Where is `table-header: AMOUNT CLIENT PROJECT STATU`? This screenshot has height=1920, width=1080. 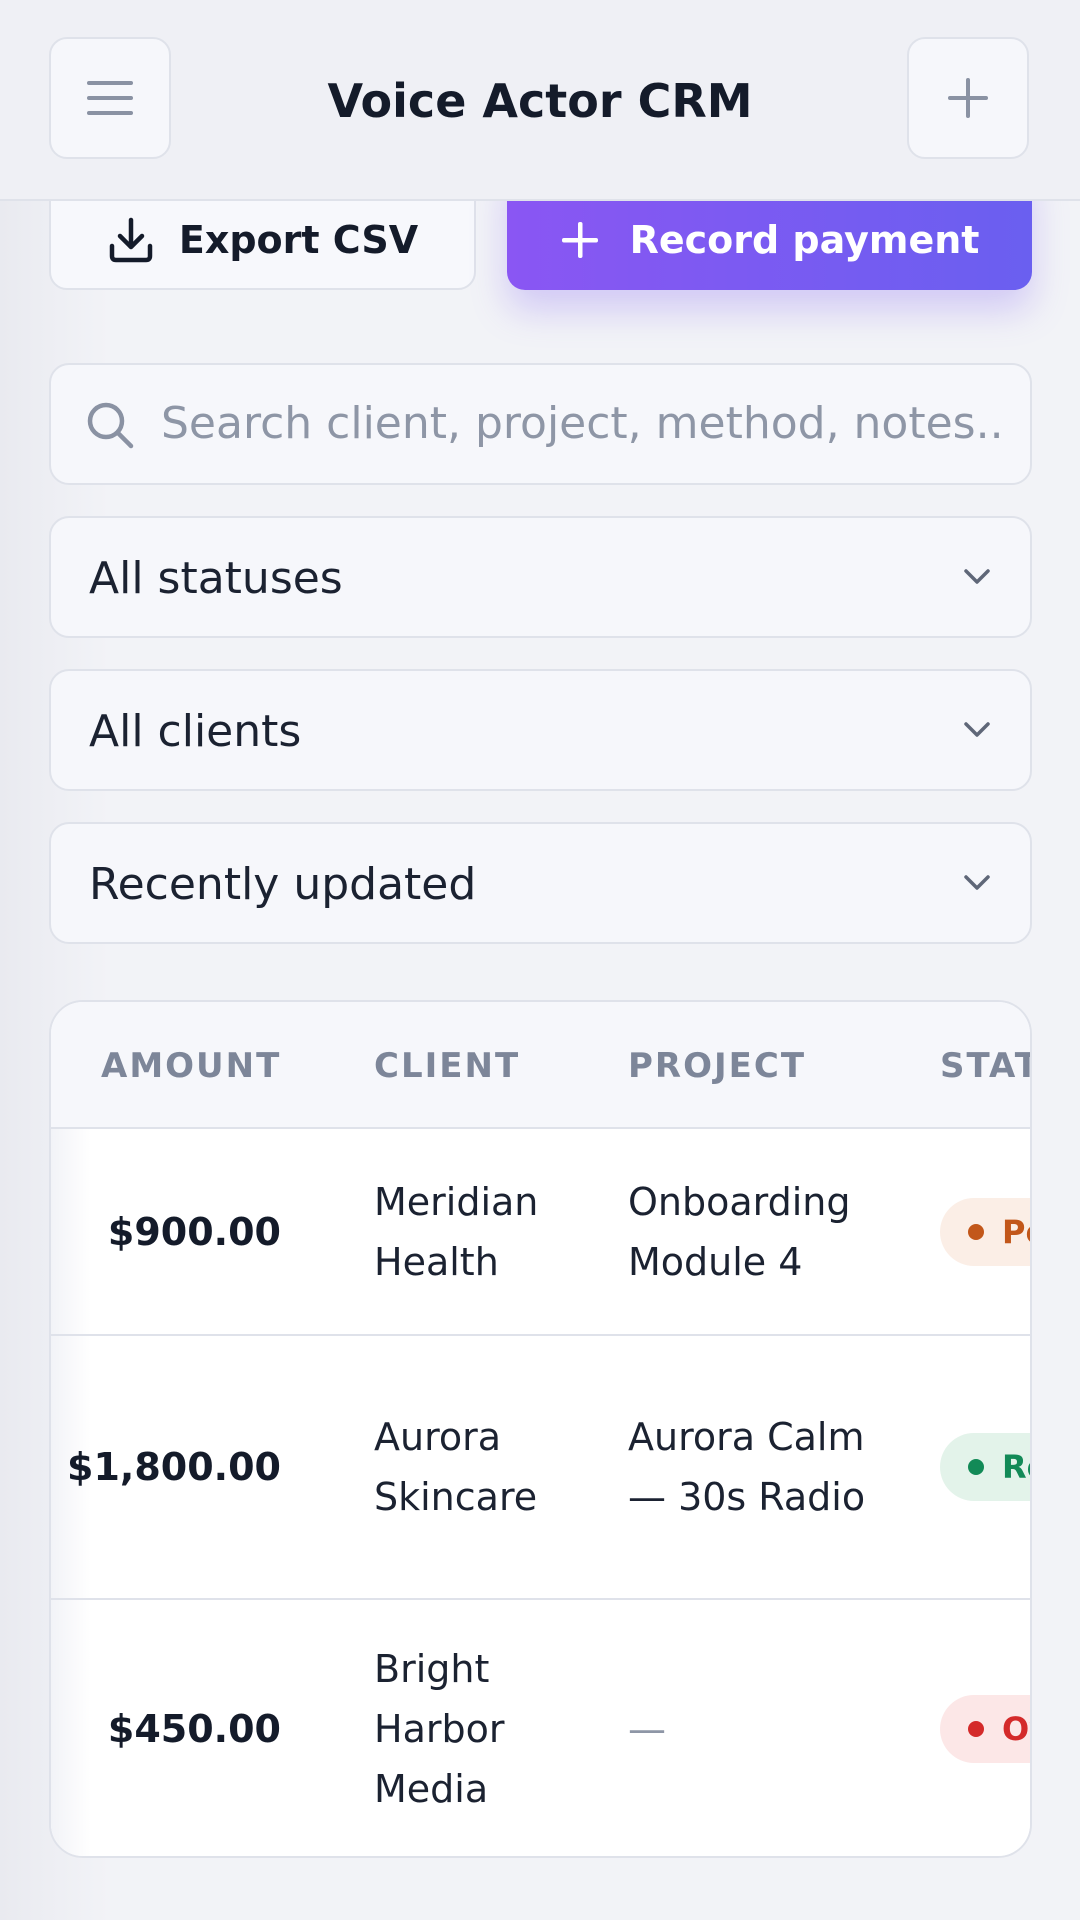
table-header: AMOUNT CLIENT PROJECT STATU is located at coordinates (540, 1065).